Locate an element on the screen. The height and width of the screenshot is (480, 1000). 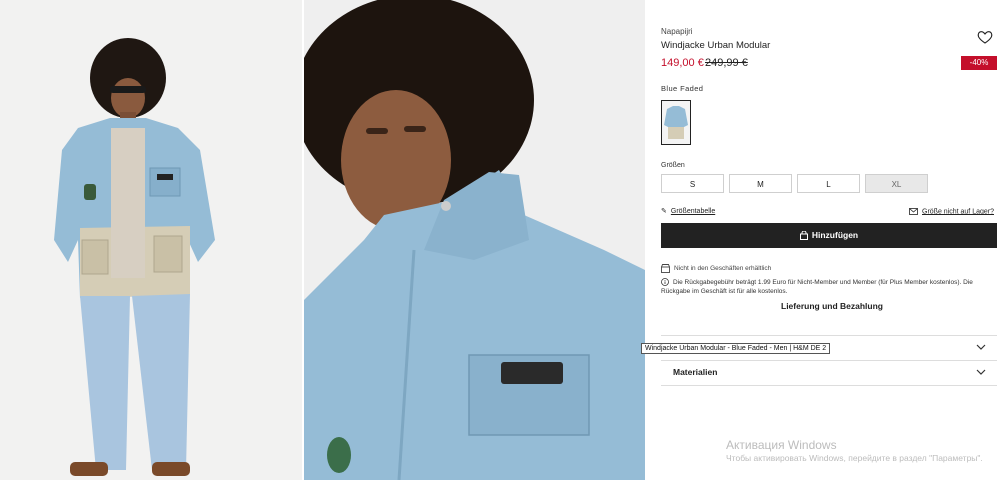
info-icon is located at coordinates (665, 282).